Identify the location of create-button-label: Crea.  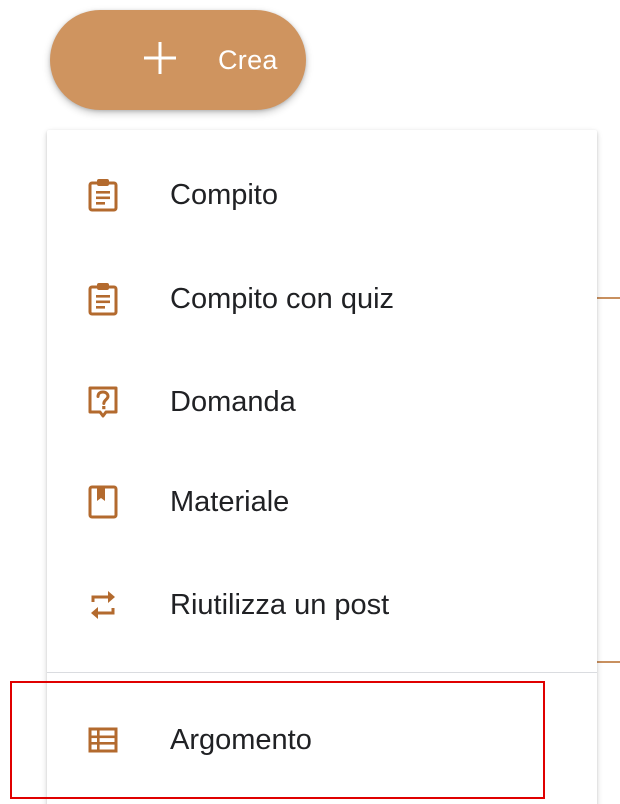
(248, 59).